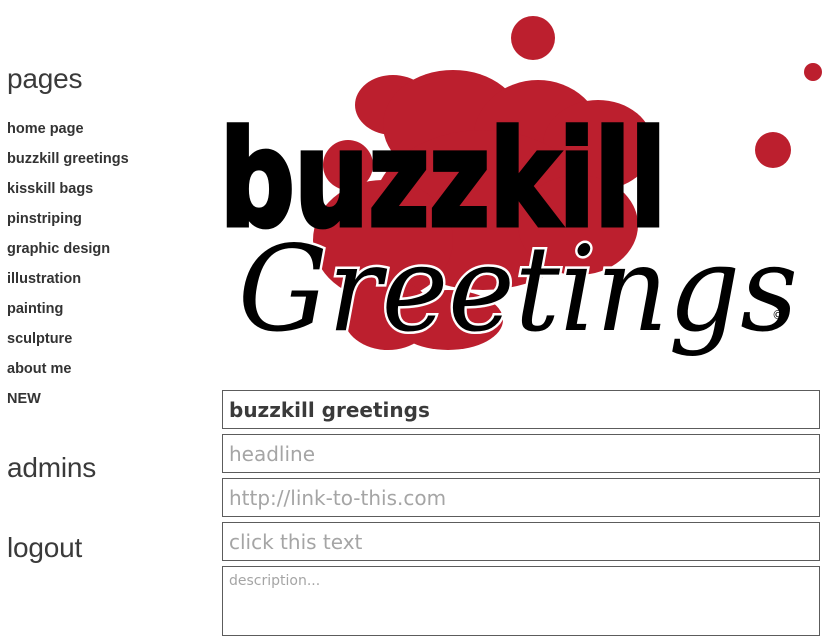  What do you see at coordinates (39, 339) in the screenshot?
I see `nav-link-sculpture: sculpture` at bounding box center [39, 339].